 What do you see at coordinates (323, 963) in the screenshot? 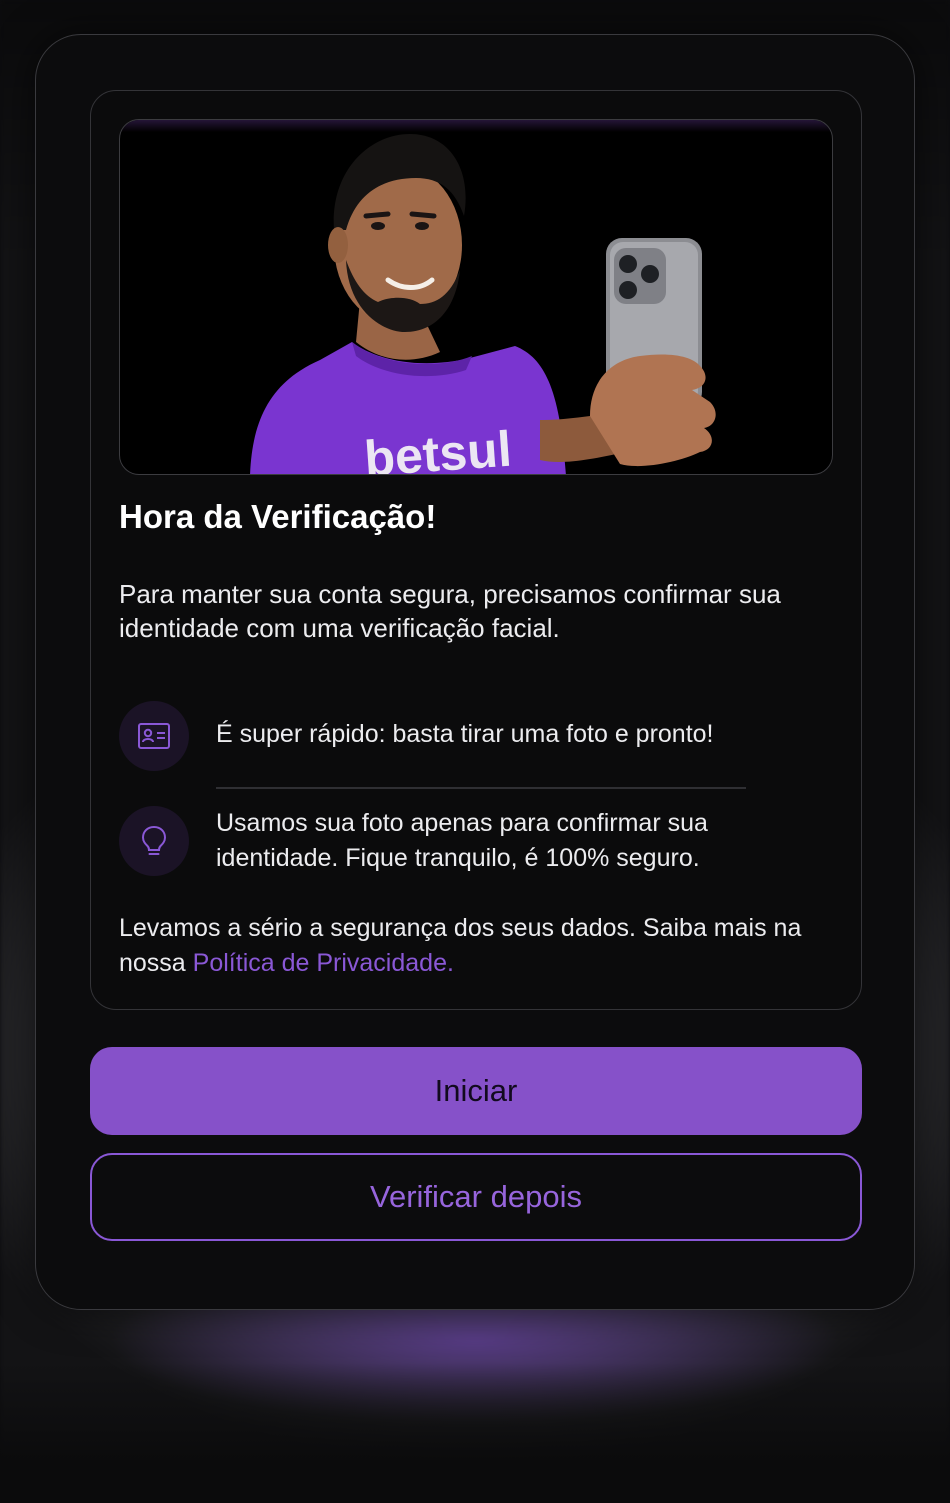
I see `privacy-policy-link: Política de Privacidade.` at bounding box center [323, 963].